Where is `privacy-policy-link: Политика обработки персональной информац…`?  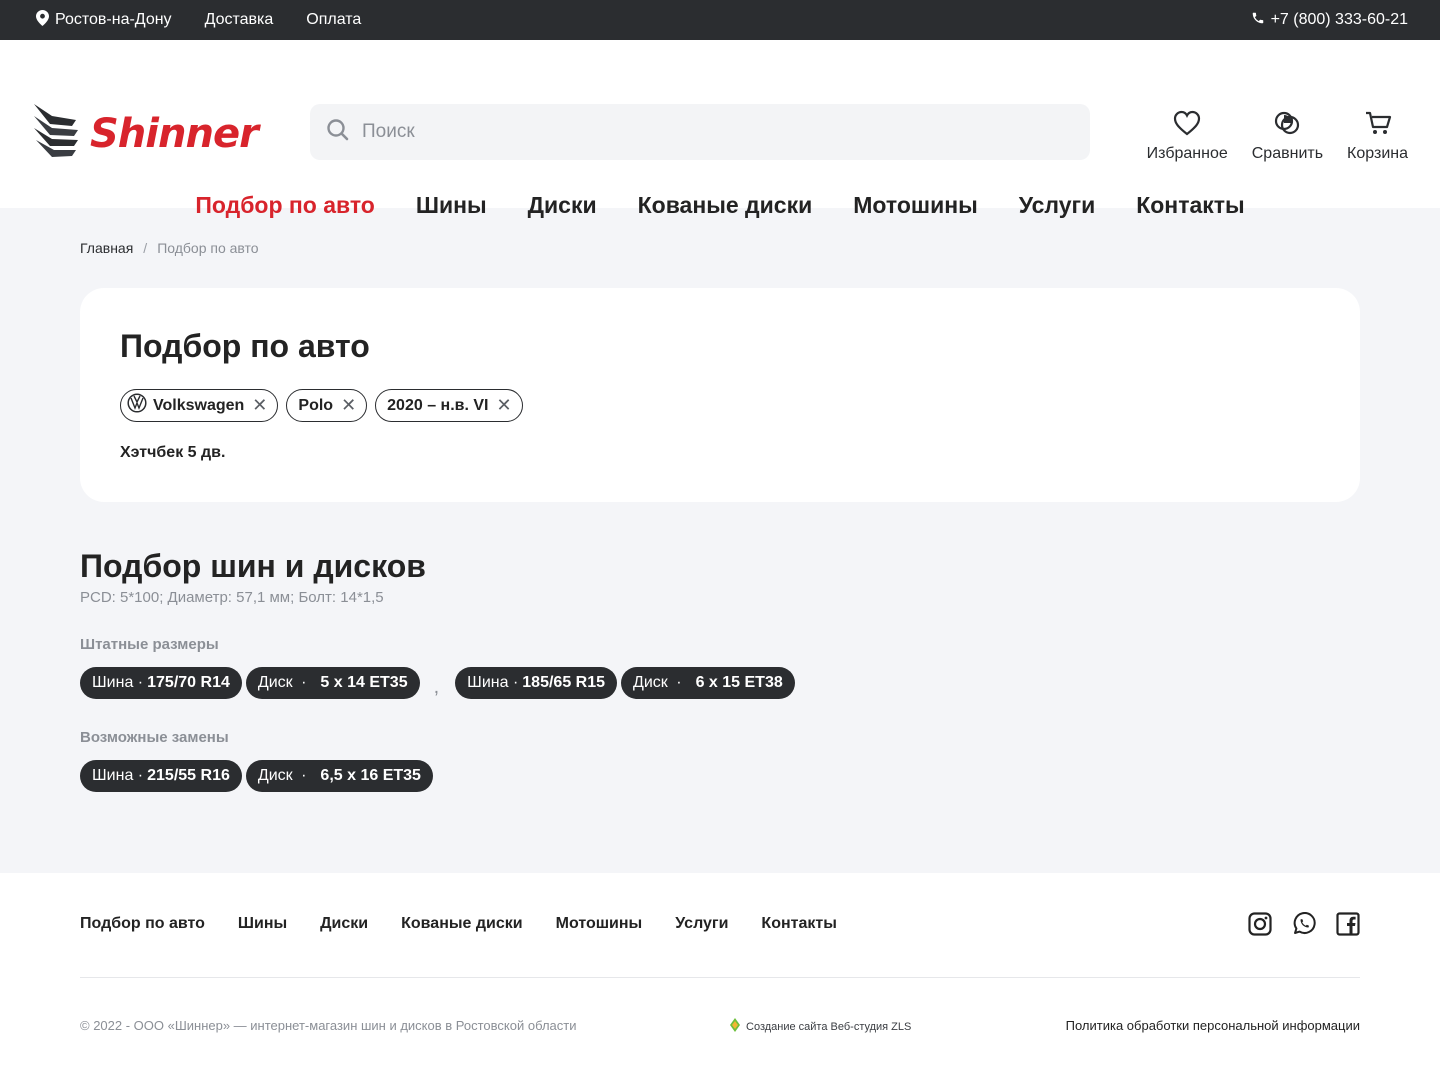
privacy-policy-link: Политика обработки персональной информац… is located at coordinates (1213, 1025).